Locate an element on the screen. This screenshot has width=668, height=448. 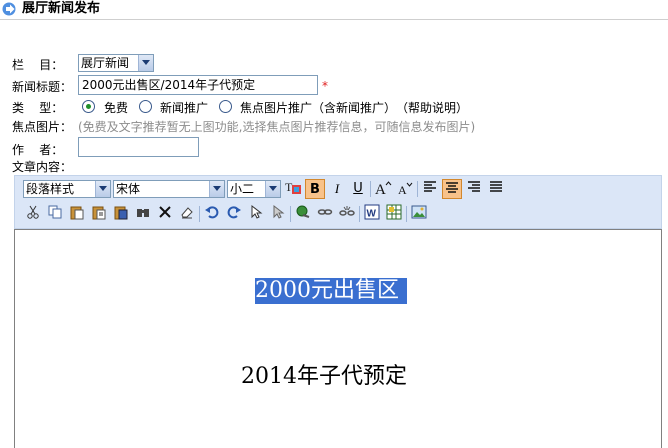
cut-button is located at coordinates (33, 214).